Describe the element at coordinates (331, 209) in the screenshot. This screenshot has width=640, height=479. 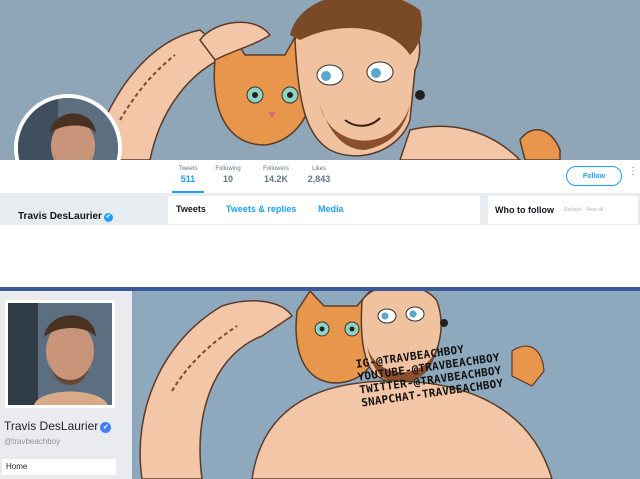
I see `tab-media: Media` at that location.